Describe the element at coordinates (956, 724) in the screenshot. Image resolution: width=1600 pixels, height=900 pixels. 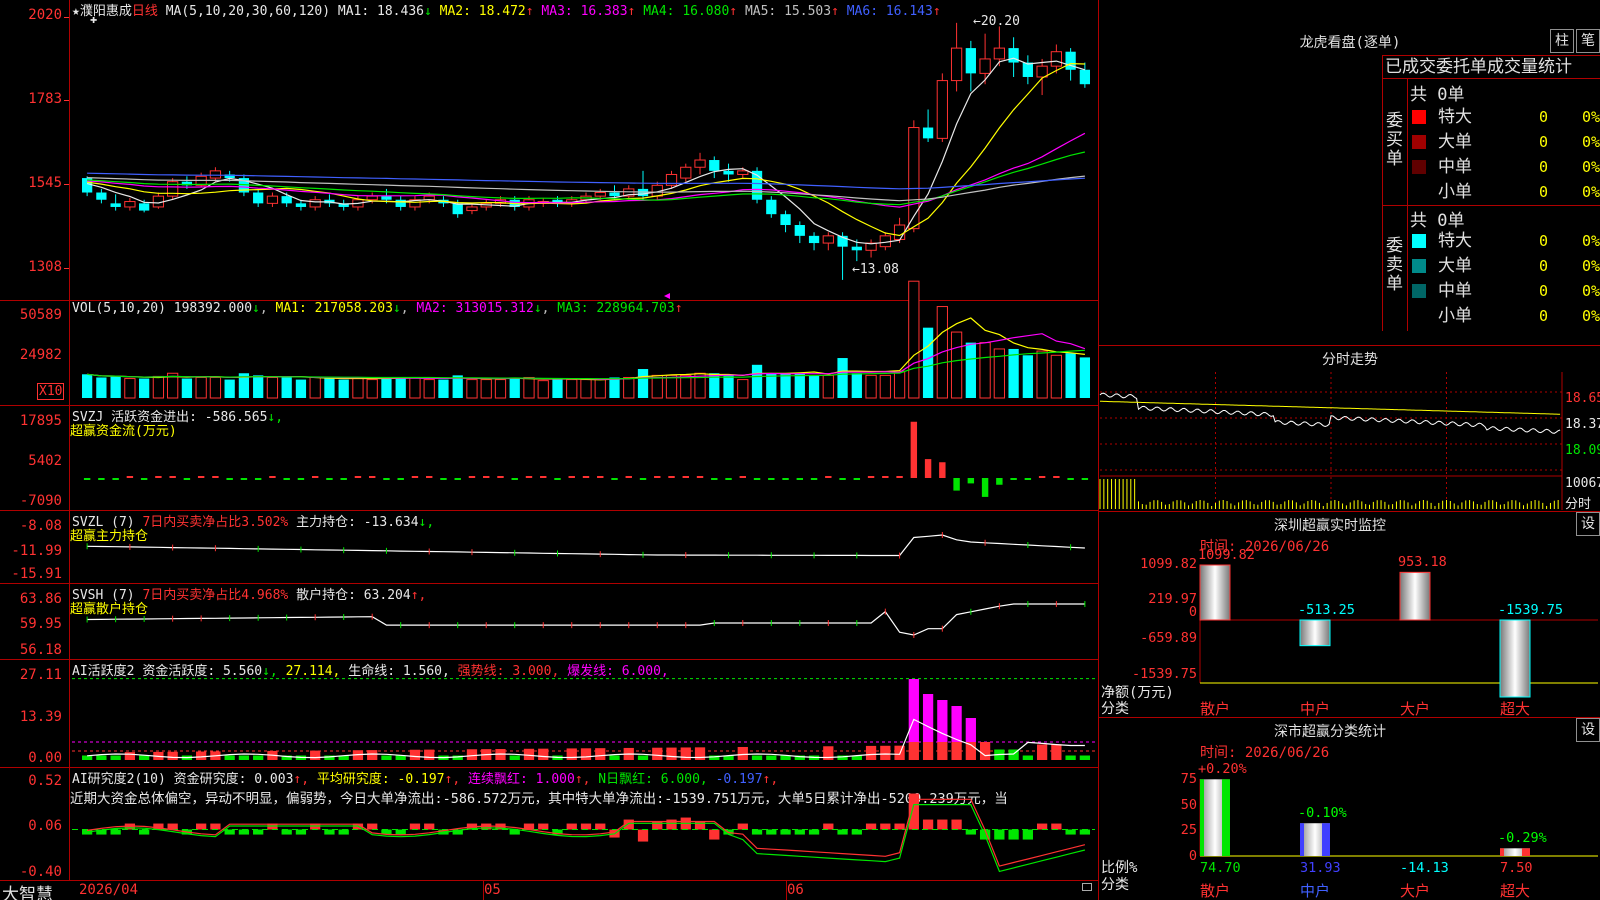
I see `burst-bar` at that location.